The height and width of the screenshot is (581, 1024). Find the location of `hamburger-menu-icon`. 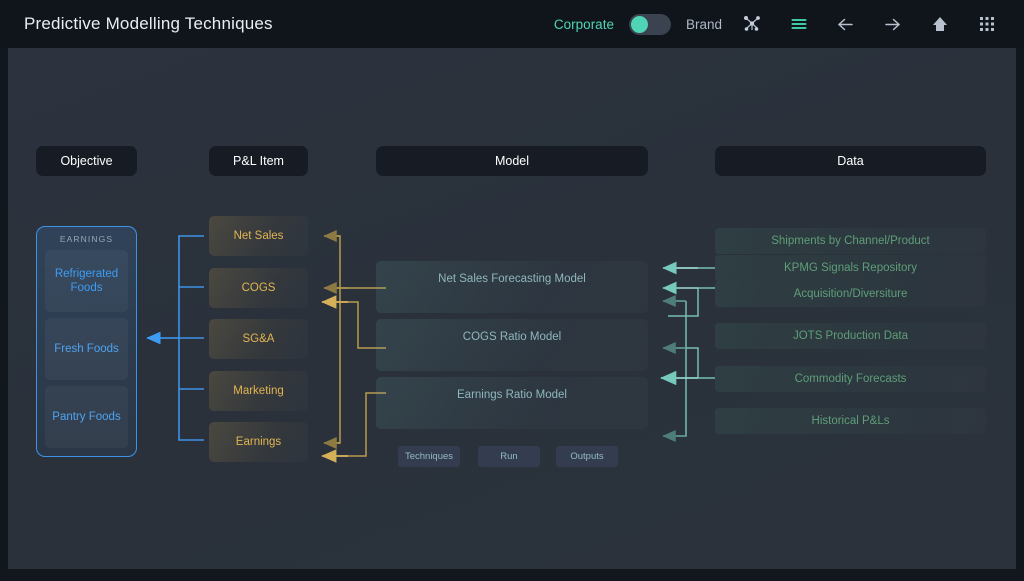

hamburger-menu-icon is located at coordinates (798, 24).